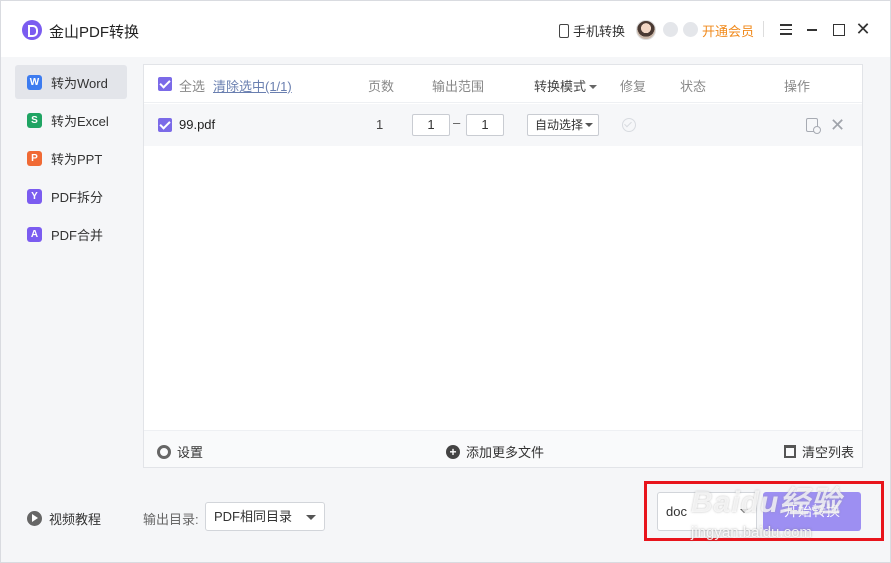 The height and width of the screenshot is (563, 891). What do you see at coordinates (786, 29) in the screenshot?
I see `menu-icon` at bounding box center [786, 29].